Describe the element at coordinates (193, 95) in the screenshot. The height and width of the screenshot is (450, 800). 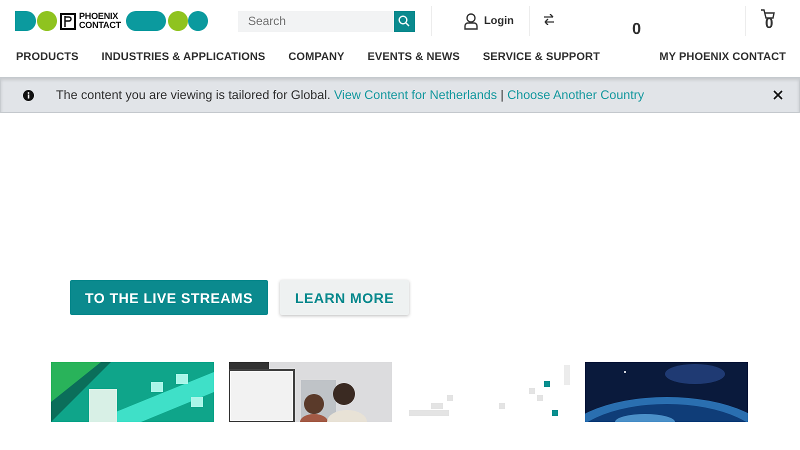
I see `notice-text: The content you are viewing is tailored for Global.` at that location.